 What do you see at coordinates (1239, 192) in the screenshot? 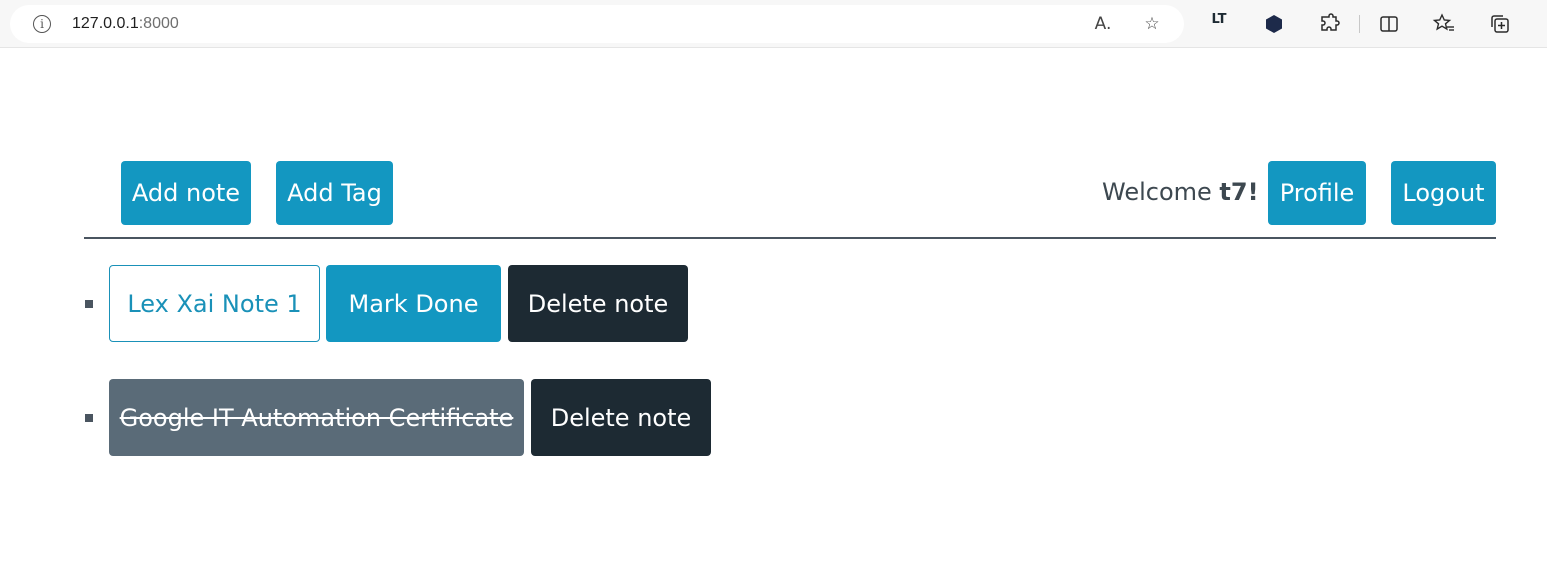
I see `username: t7!` at bounding box center [1239, 192].